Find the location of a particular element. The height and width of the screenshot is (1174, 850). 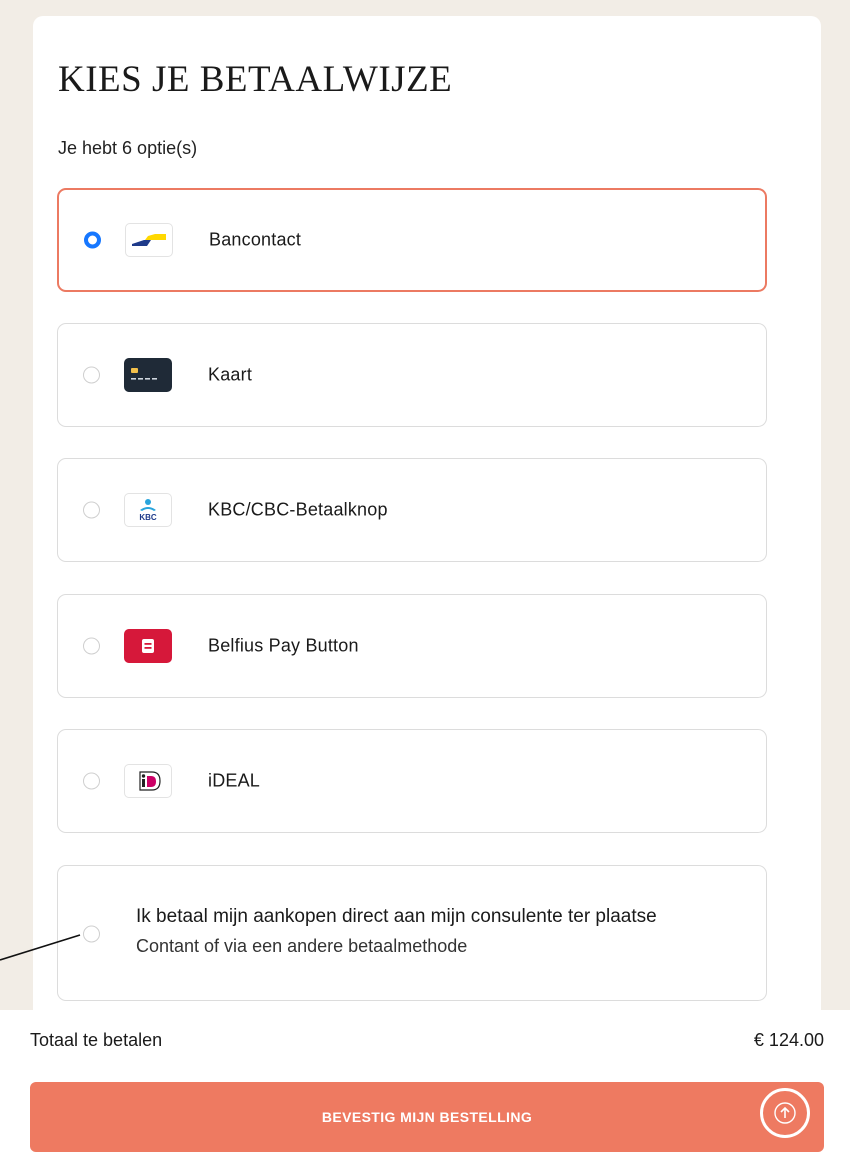

total-value: € 124.00 is located at coordinates (788, 1040).